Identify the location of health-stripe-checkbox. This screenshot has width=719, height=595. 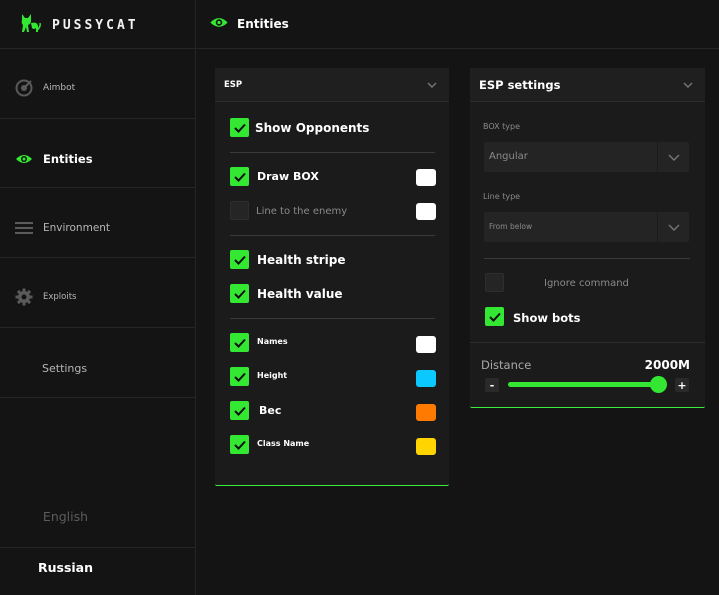
(239, 259).